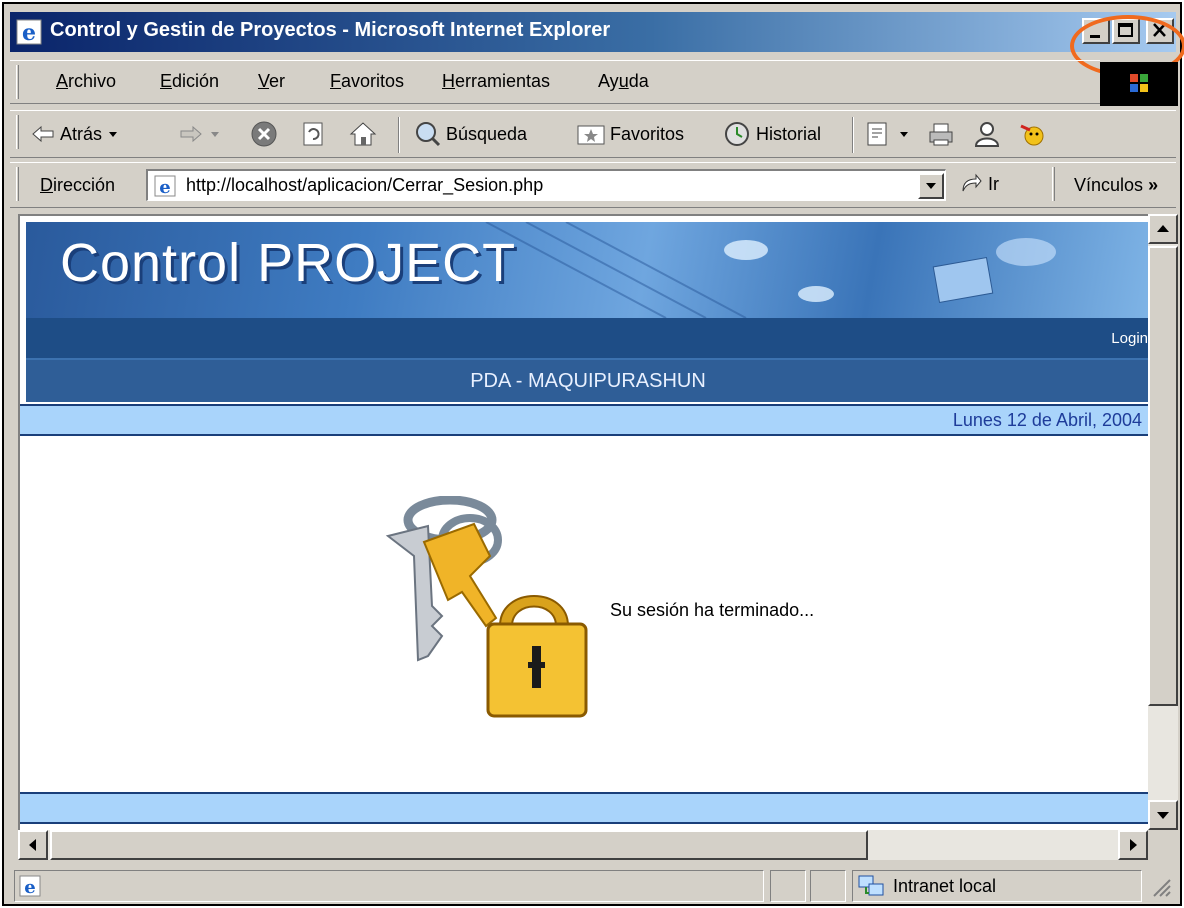  What do you see at coordinates (1053, 184) in the screenshot?
I see `links-grip` at bounding box center [1053, 184].